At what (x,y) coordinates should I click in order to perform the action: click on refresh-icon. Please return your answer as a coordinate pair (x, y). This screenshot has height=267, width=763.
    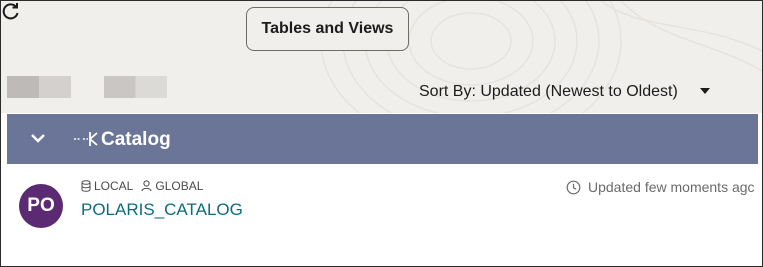
    Looking at the image, I should click on (11, 11).